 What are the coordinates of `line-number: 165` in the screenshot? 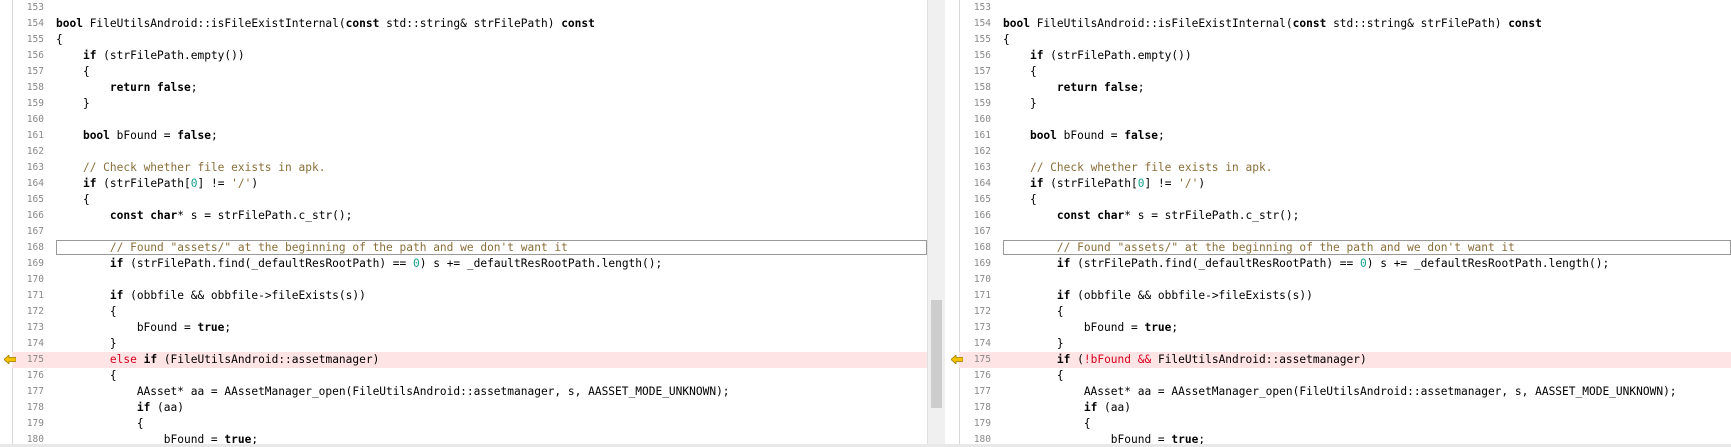 It's located at (35, 199).